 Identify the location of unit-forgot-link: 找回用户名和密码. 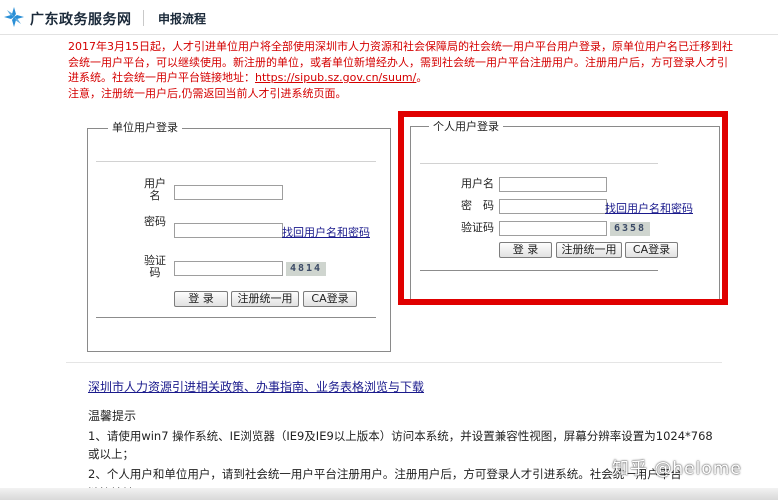
(326, 232).